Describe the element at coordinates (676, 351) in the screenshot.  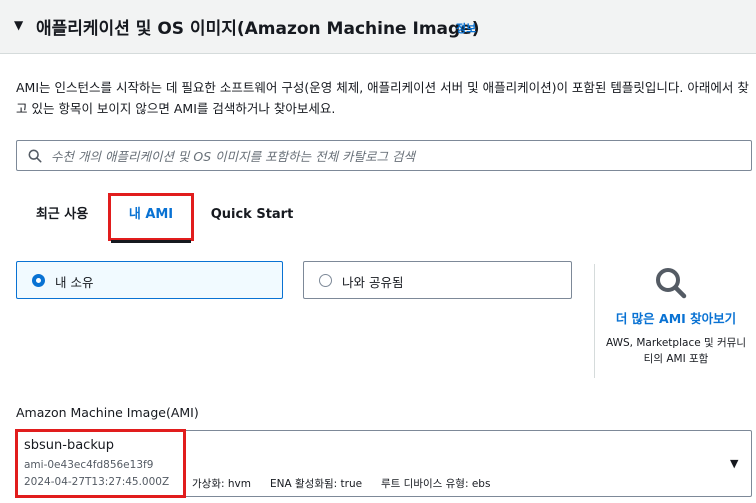
I see `browse-more-description: AWS, Marketplace 및 커뮤니티의 AMI 포함` at that location.